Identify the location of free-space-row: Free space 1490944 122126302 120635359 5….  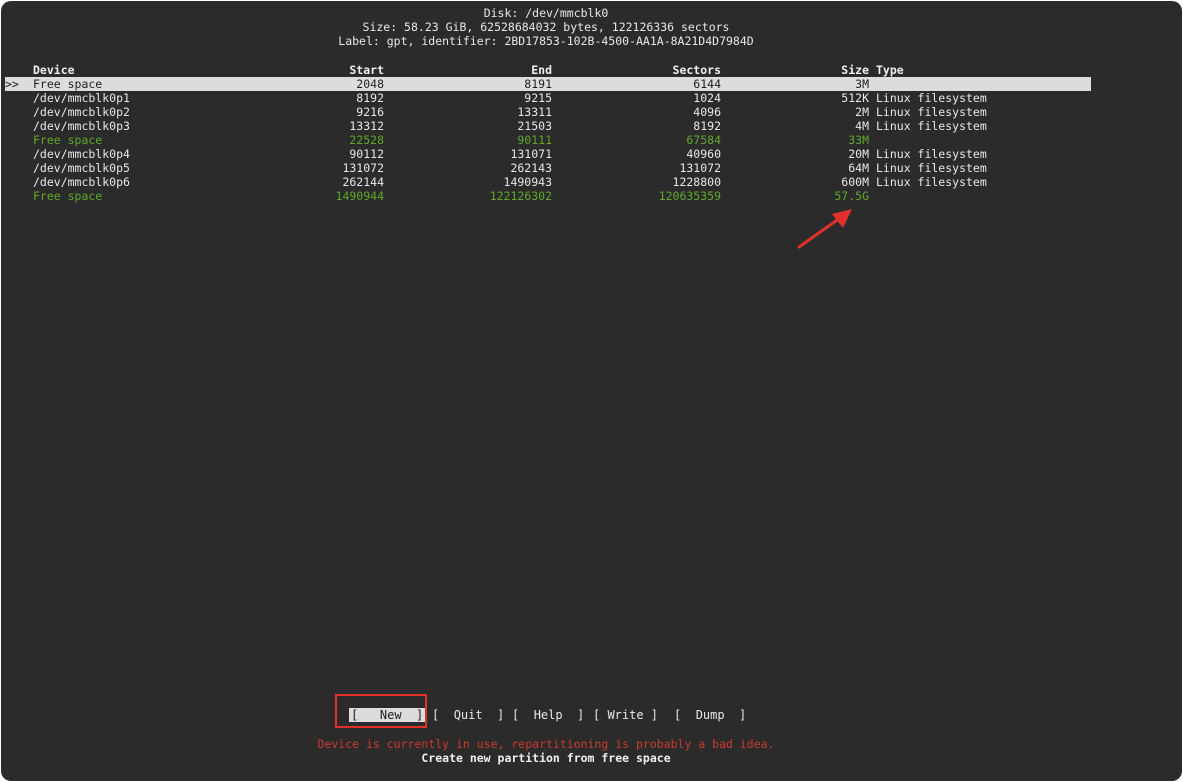
(548, 196).